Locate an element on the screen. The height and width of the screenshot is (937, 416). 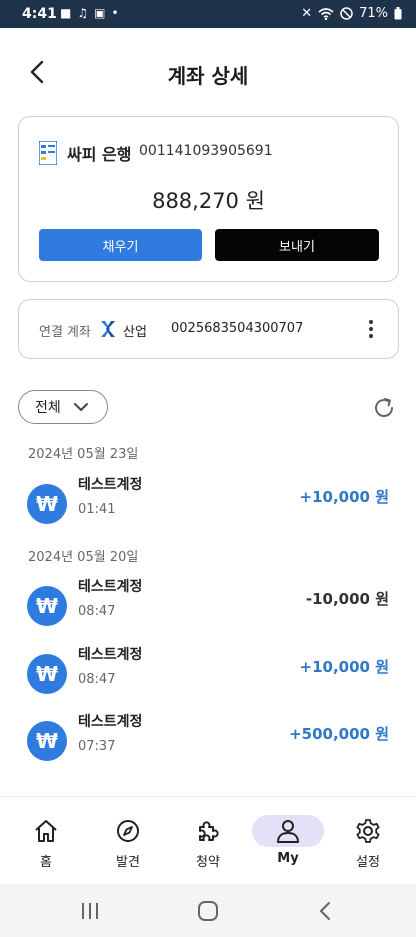
recent-apps-icon is located at coordinates (90, 911).